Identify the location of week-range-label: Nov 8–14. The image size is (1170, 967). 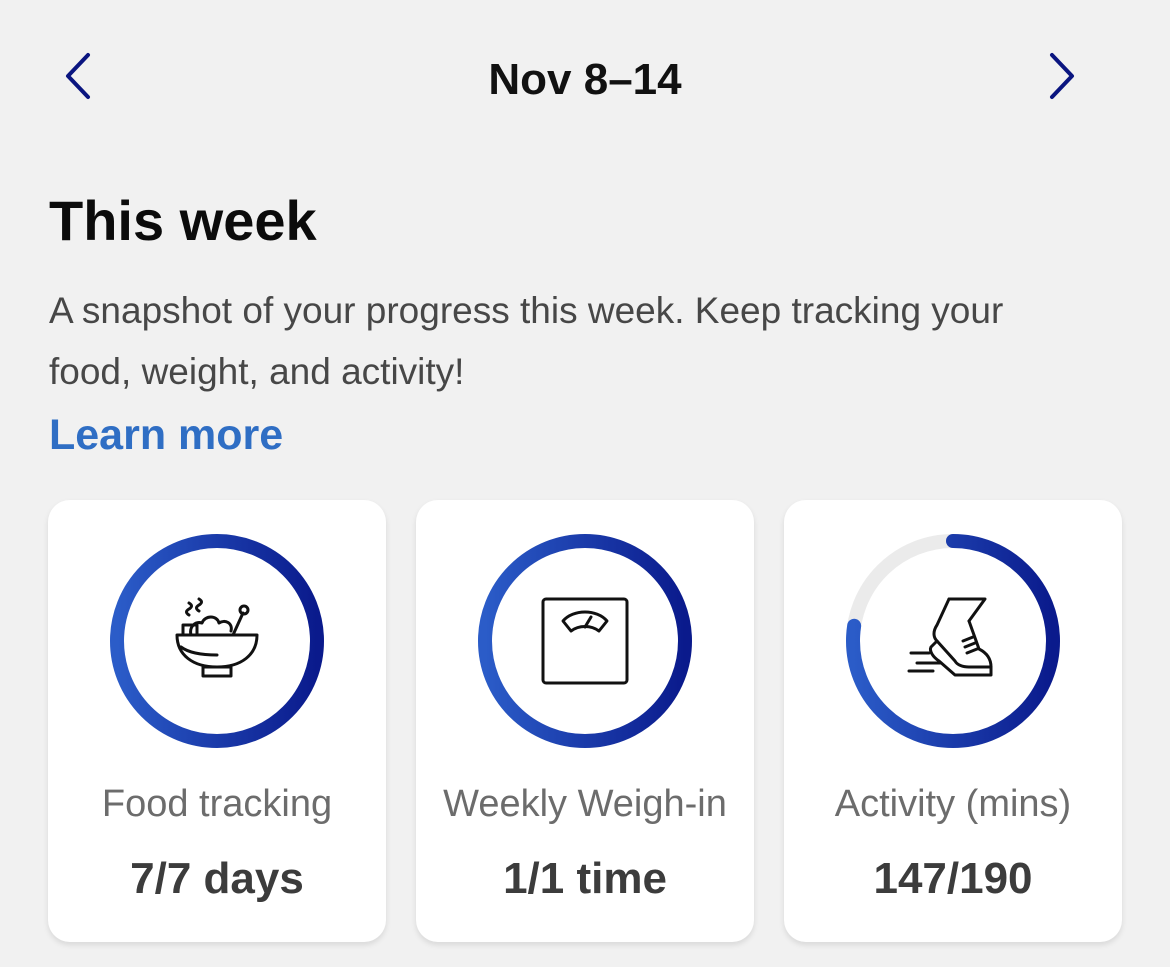
(585, 79).